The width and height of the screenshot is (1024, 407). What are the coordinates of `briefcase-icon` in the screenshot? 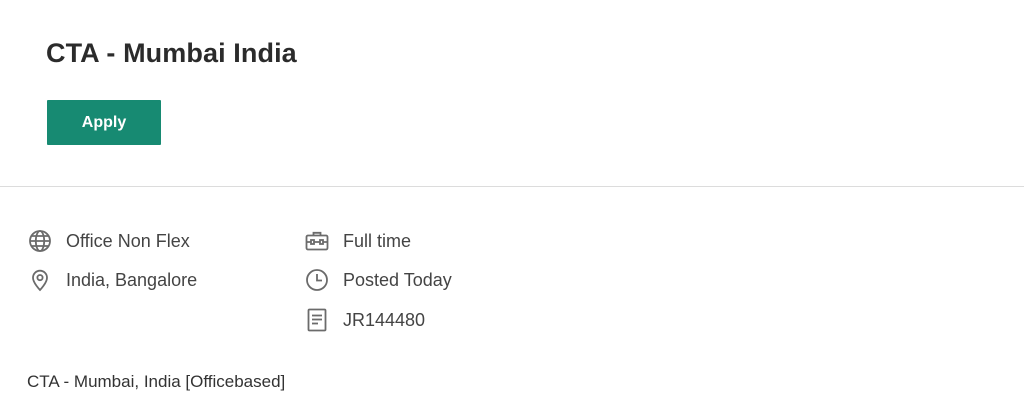 It's located at (317, 241).